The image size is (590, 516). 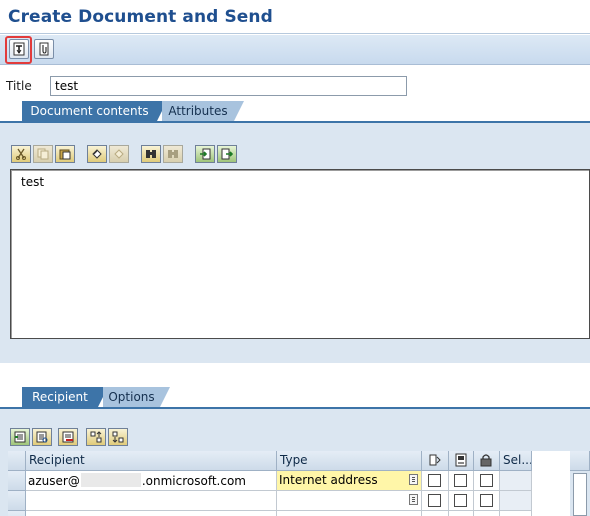 I want to click on lock-icon, so click(x=486, y=460).